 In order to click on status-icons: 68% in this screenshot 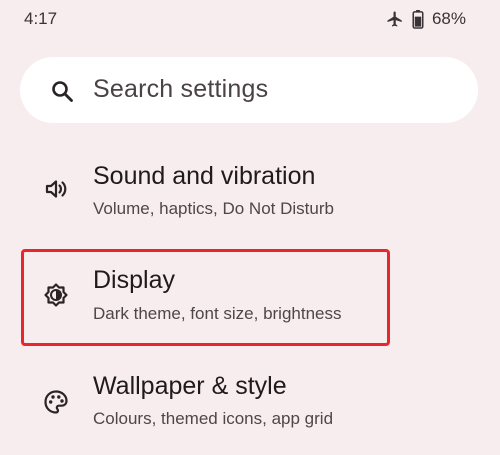, I will do `click(426, 19)`.